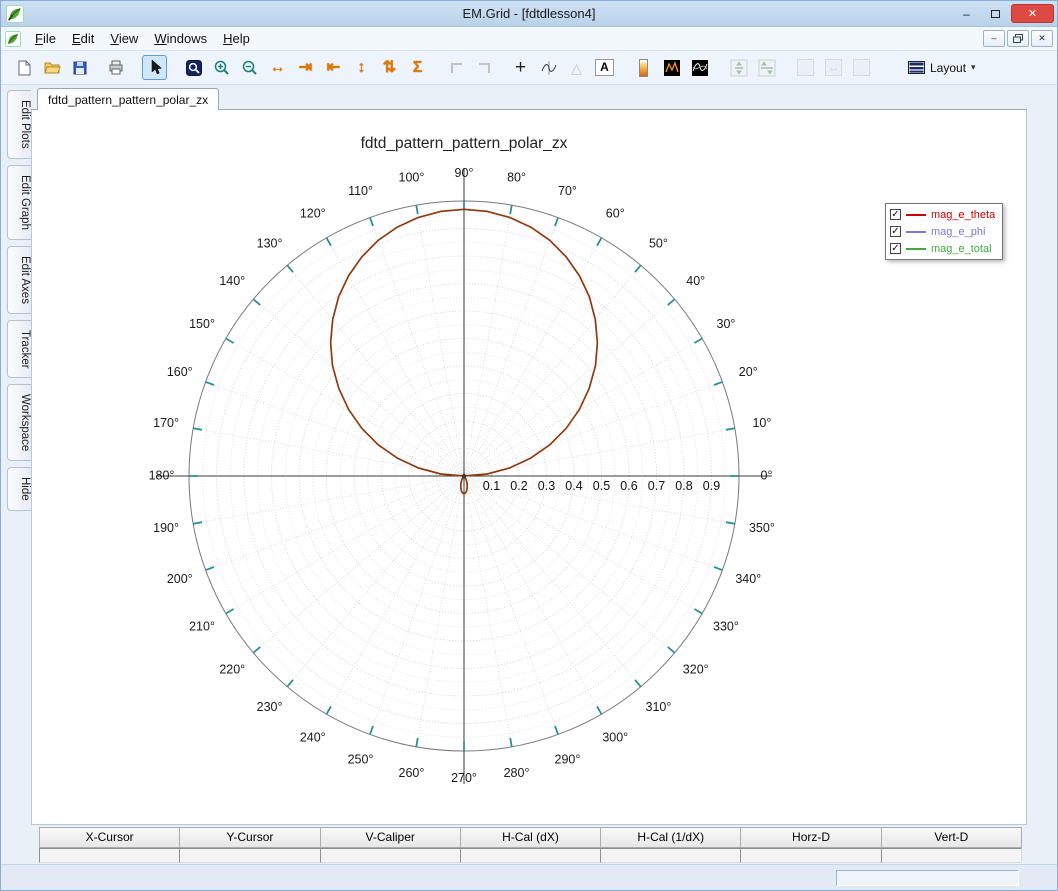 This screenshot has width=1058, height=891. I want to click on titlebar: EM.Grid - [fdtdlesson4] – ✕, so click(529, 14).